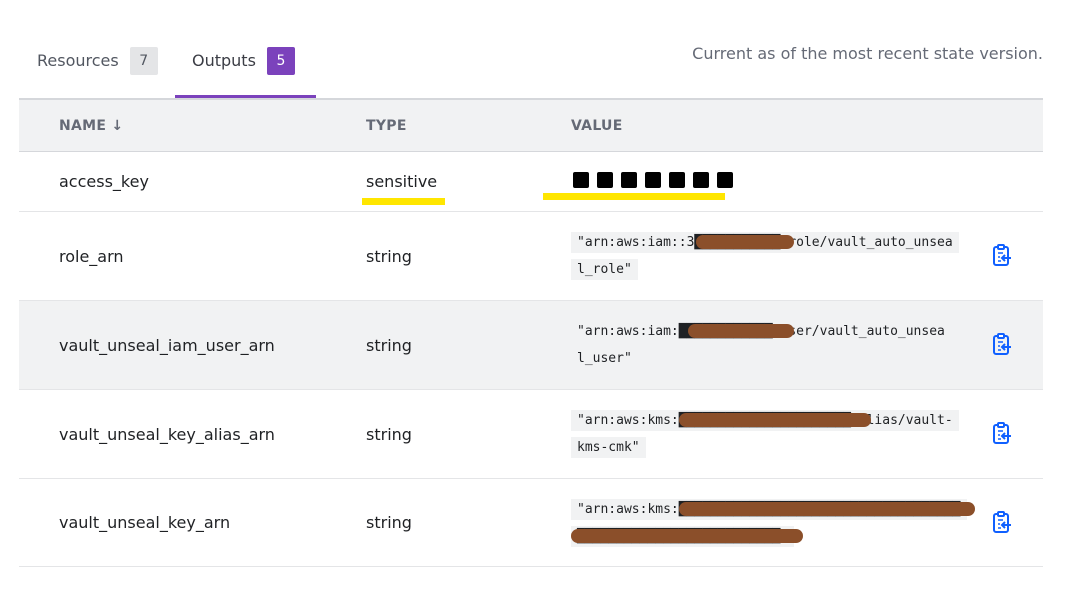 The height and width of the screenshot is (608, 1068). I want to click on output-name: access_key, so click(104, 181).